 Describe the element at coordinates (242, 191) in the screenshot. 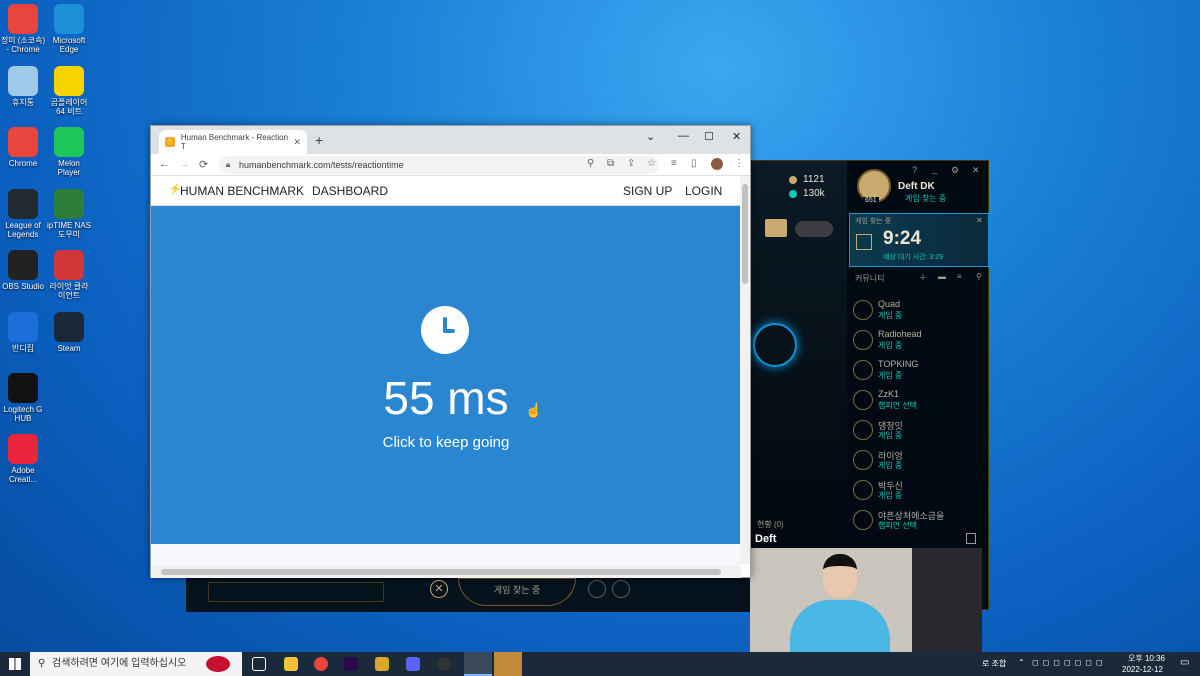

I see `brand-link: HUMAN BENCHMARK` at that location.